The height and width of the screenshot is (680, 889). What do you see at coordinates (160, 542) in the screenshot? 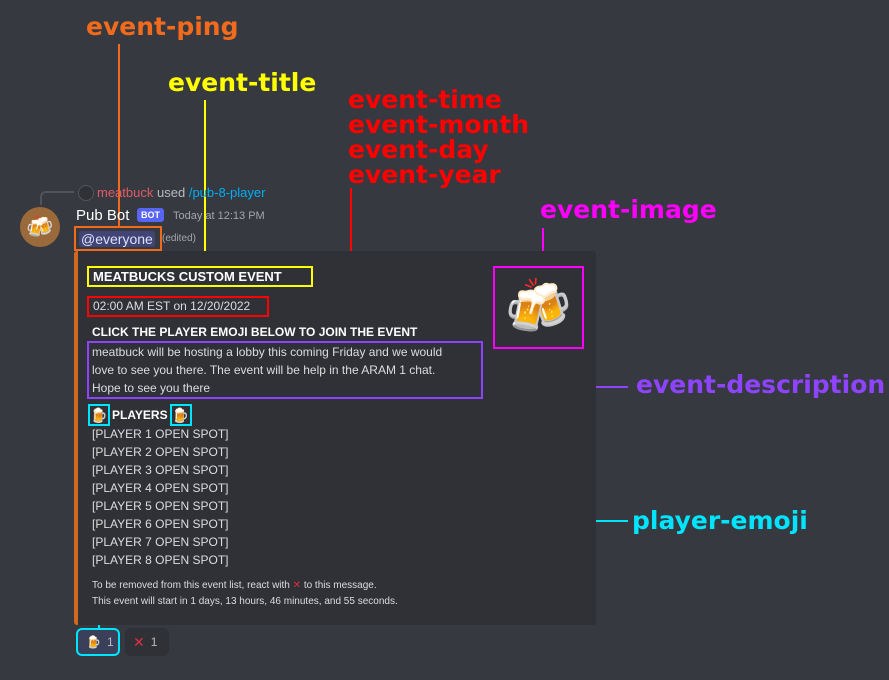
I see `player-slot: [PLAYER 7 OPEN SPOT]` at bounding box center [160, 542].